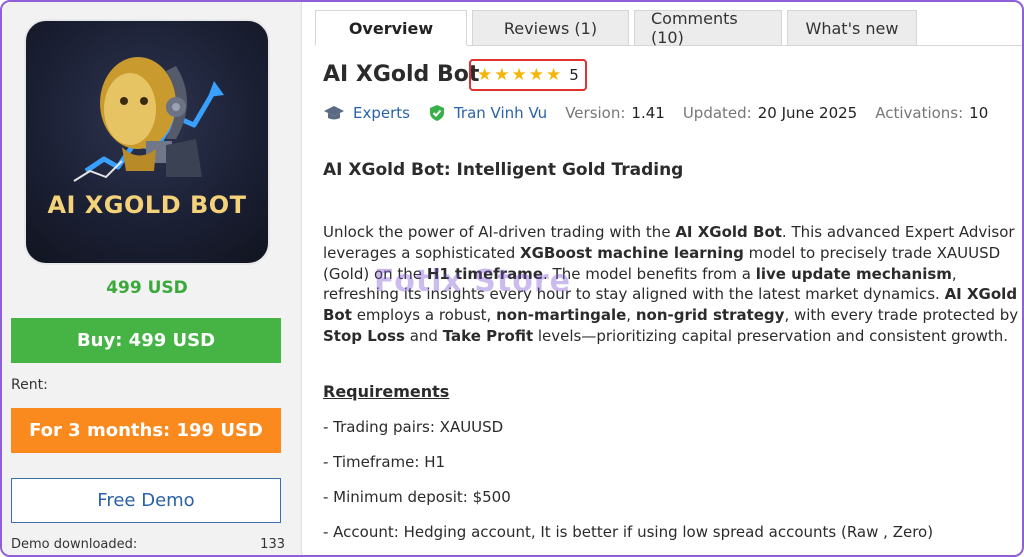  What do you see at coordinates (648, 113) in the screenshot?
I see `version-value: 1.41` at bounding box center [648, 113].